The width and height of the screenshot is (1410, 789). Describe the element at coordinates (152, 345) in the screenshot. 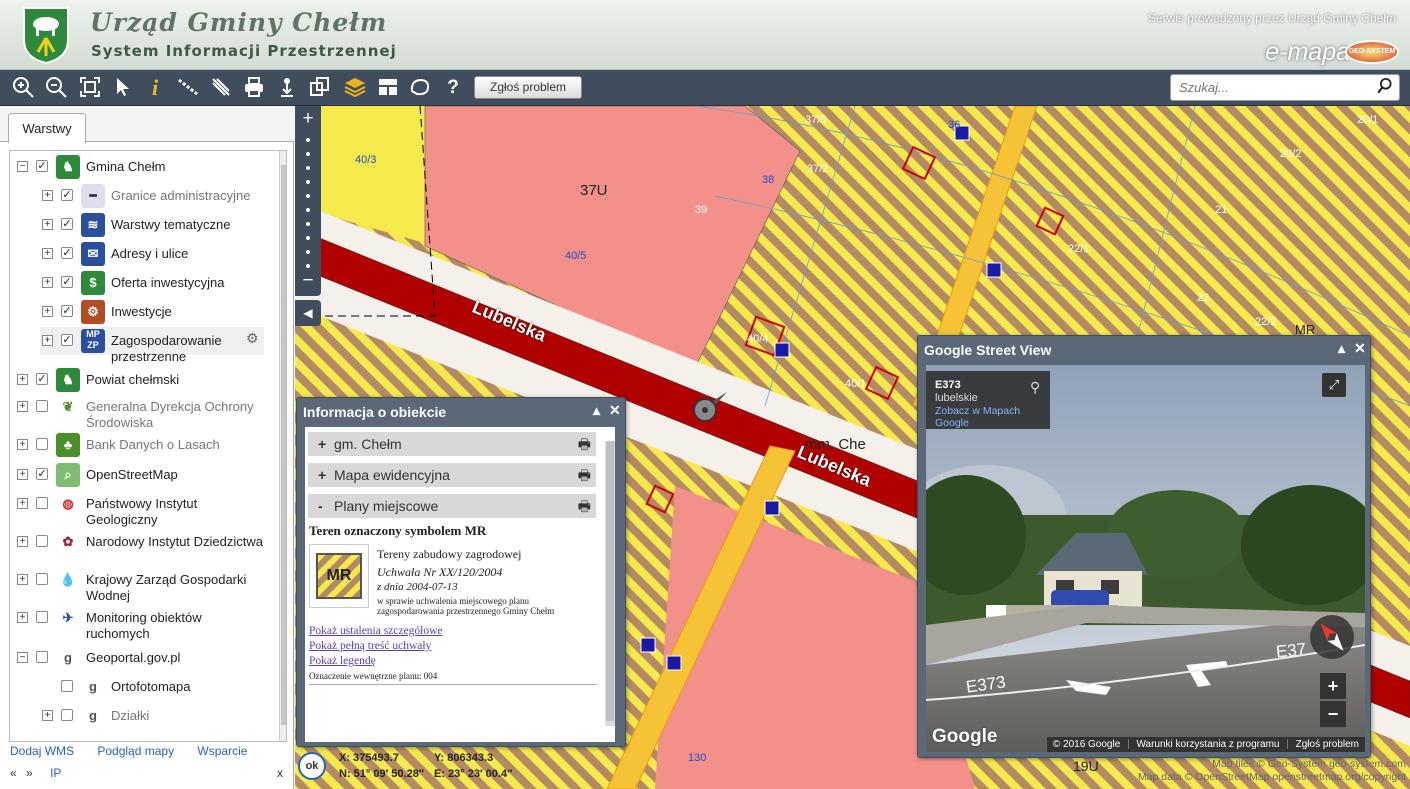

I see `layer-row: + ✓ MP ZP Zagospodarowanie przestrzenne ⚙` at that location.